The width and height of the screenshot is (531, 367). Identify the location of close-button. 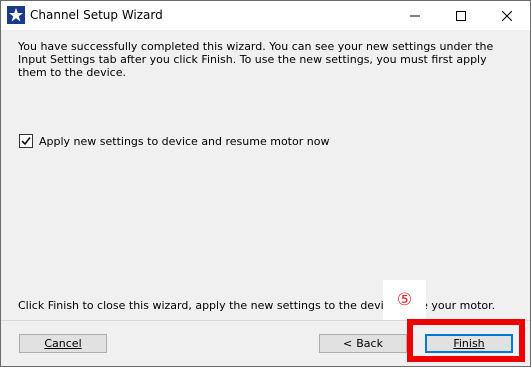
(507, 15).